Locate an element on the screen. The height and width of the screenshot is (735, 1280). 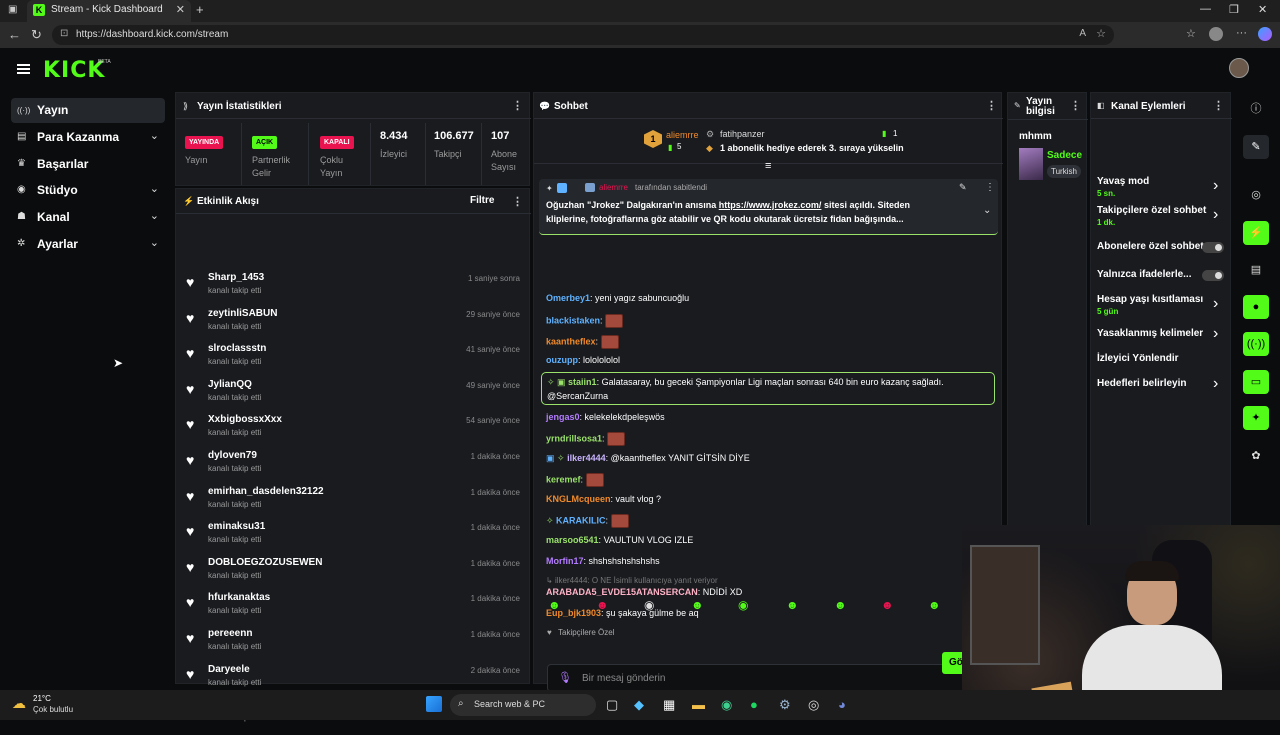
collapse-icon: ≡ is located at coordinates (768, 166).